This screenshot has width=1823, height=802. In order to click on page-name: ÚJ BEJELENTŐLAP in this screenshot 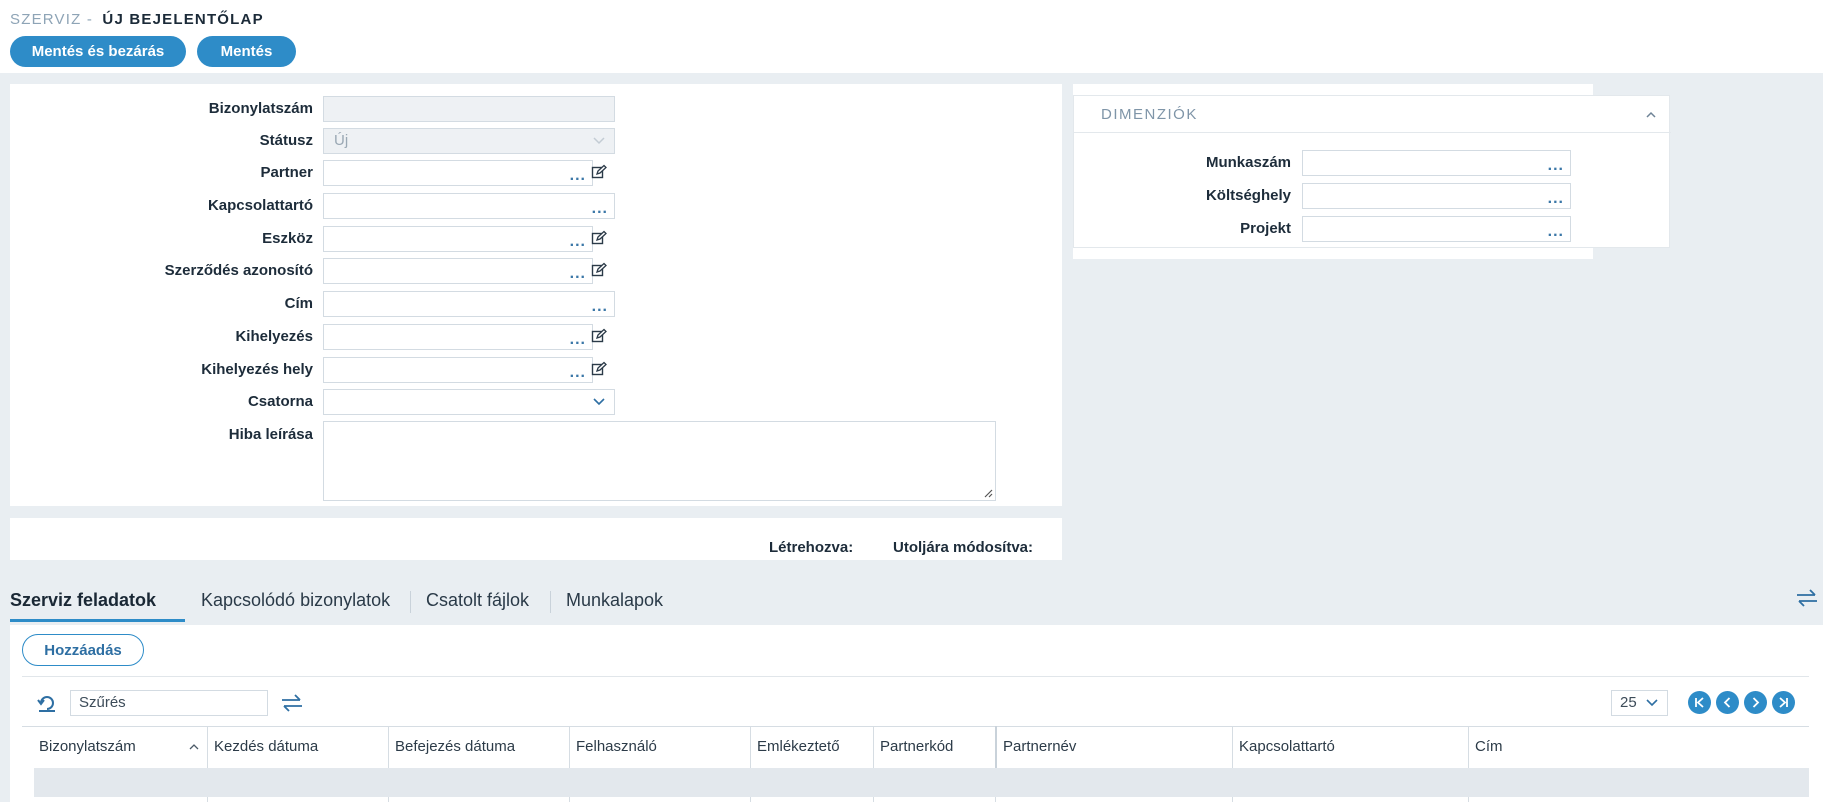, I will do `click(183, 19)`.